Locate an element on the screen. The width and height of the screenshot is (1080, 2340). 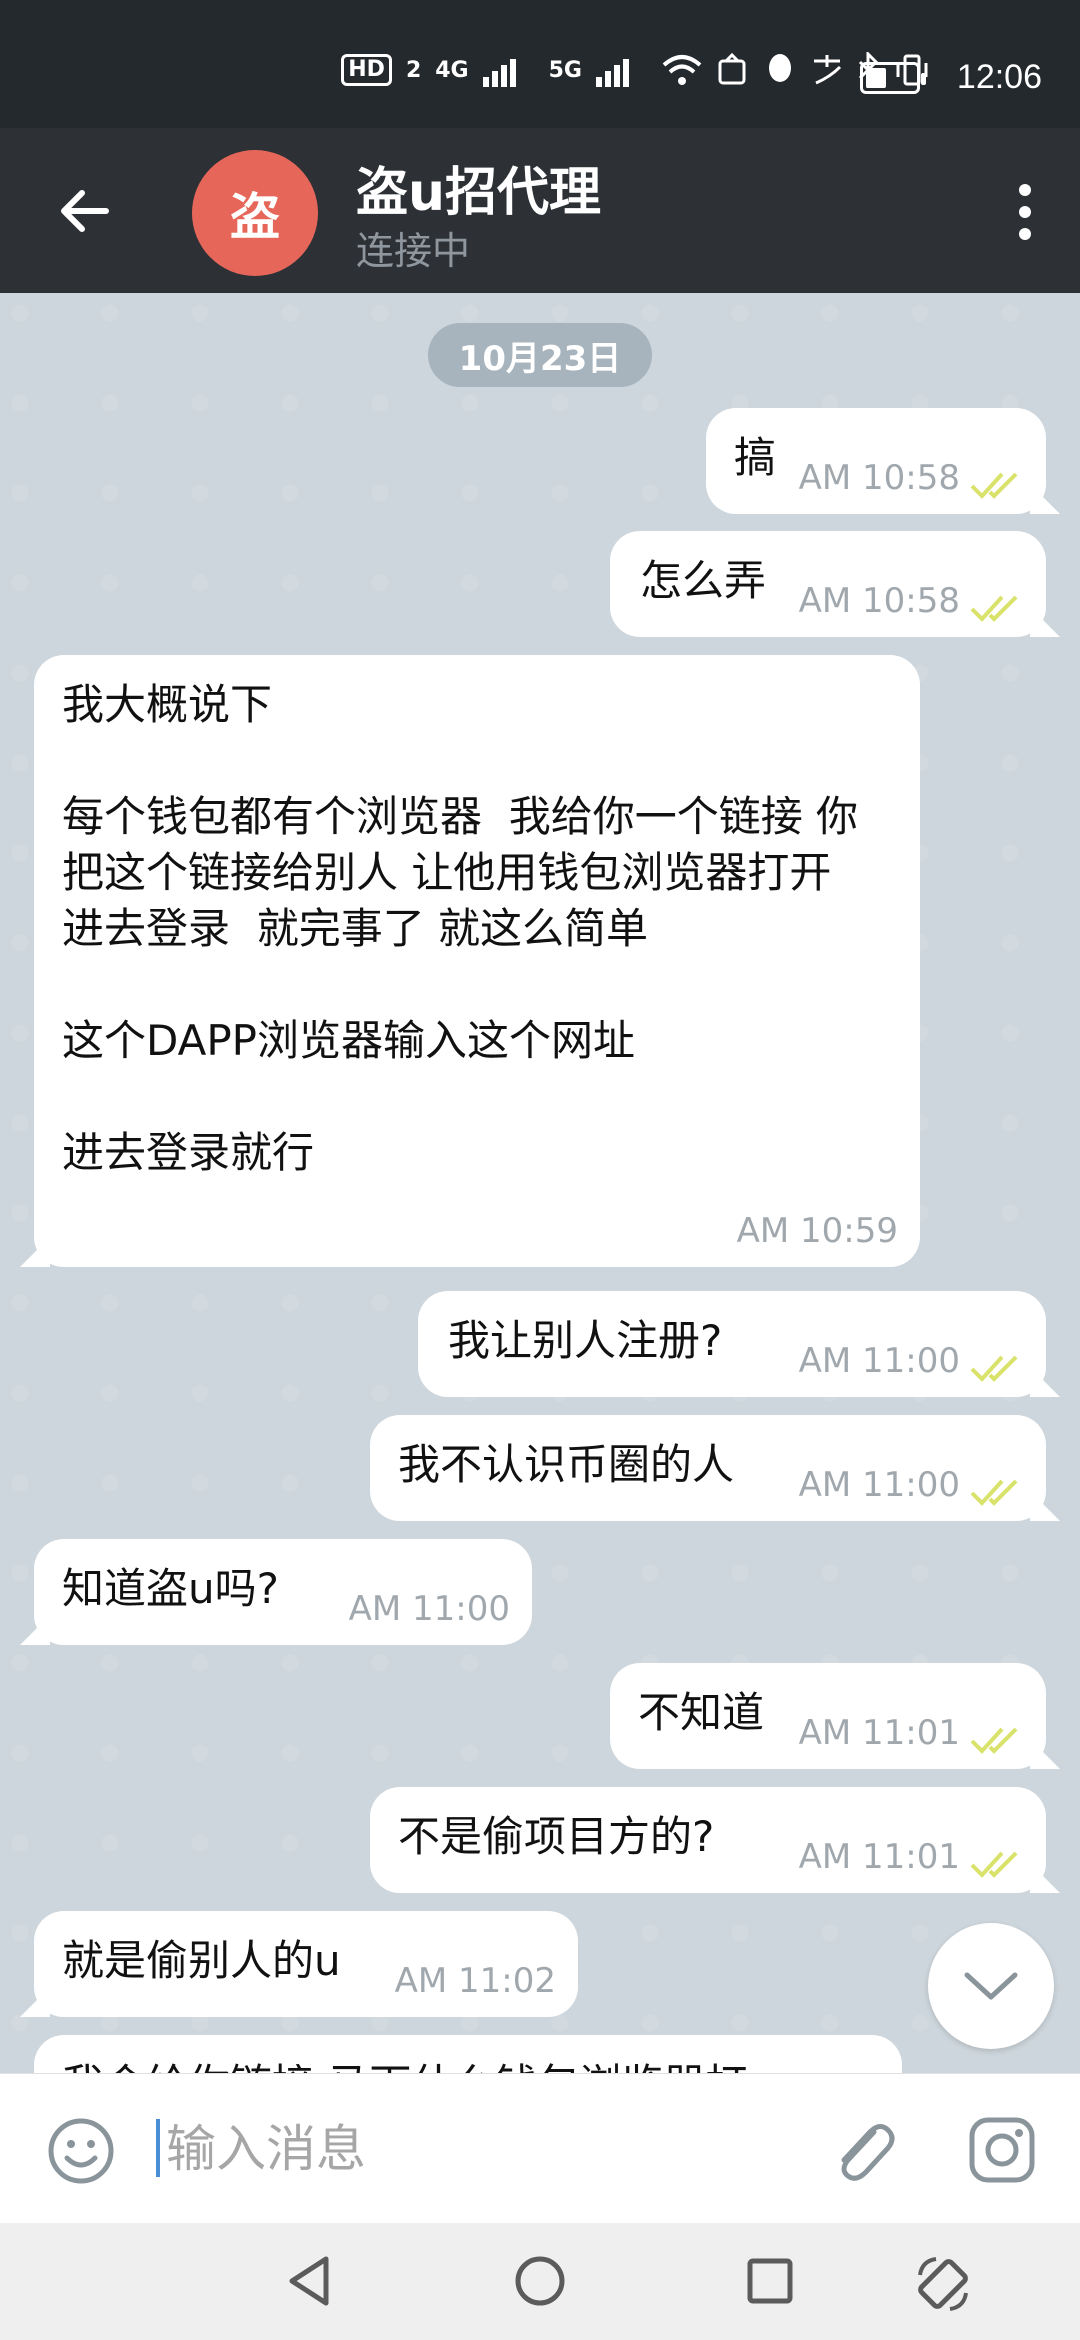
message-bubble-incoming: 就是偷别人的u AM 11:02 is located at coordinates (306, 1964).